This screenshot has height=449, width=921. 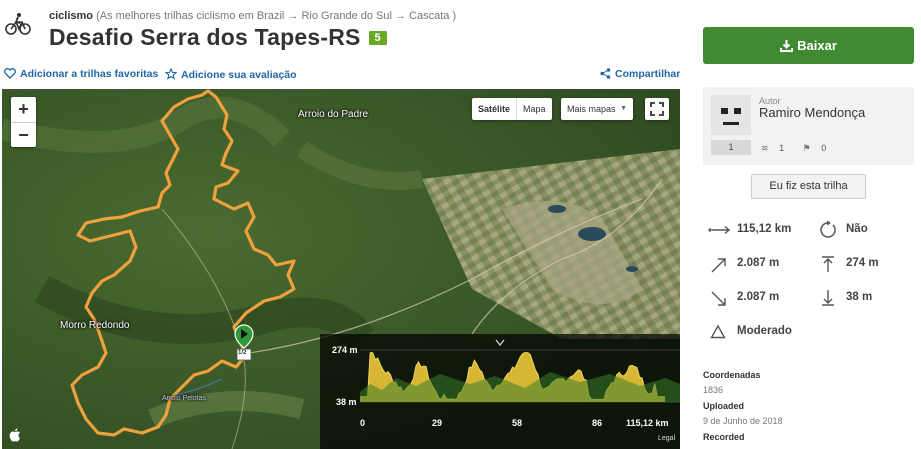 What do you see at coordinates (244, 343) in the screenshot?
I see `start-marker-icon` at bounding box center [244, 343].